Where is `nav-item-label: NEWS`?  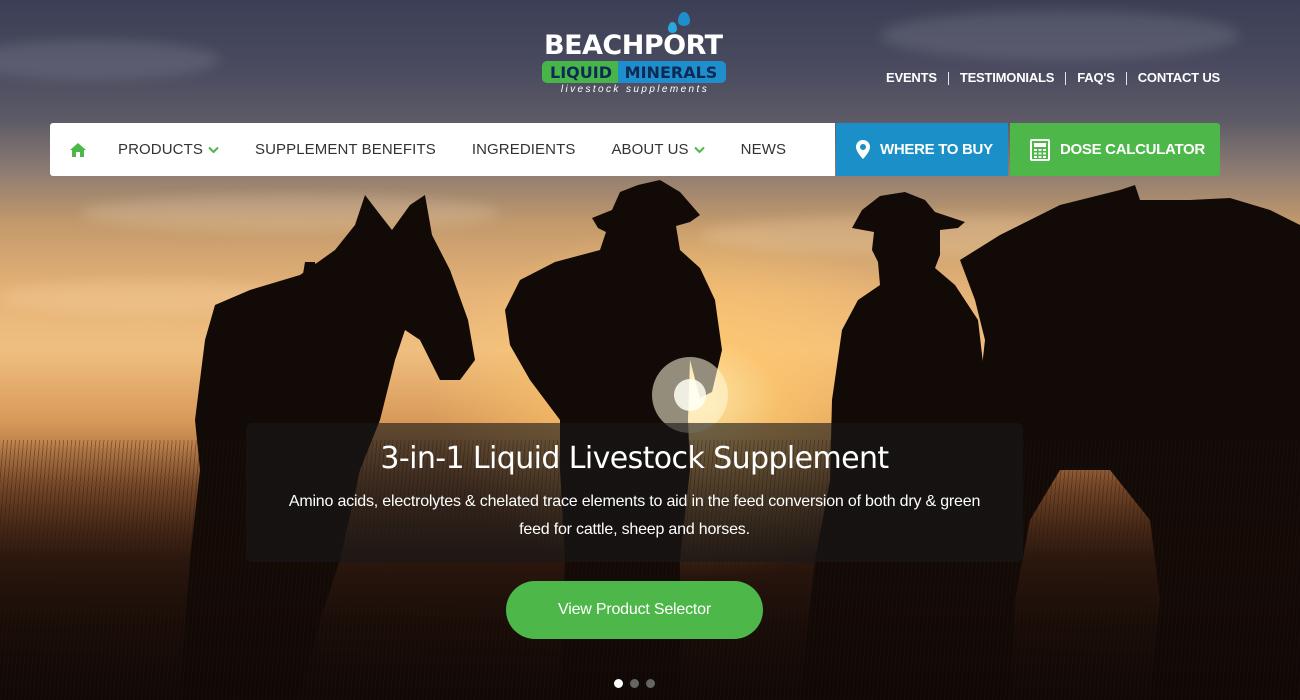 nav-item-label: NEWS is located at coordinates (763, 149).